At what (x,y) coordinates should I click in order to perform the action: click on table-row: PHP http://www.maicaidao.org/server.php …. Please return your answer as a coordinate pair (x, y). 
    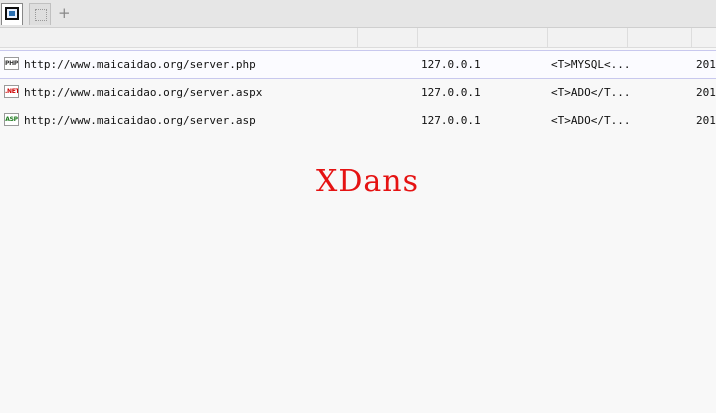
    Looking at the image, I should click on (358, 64).